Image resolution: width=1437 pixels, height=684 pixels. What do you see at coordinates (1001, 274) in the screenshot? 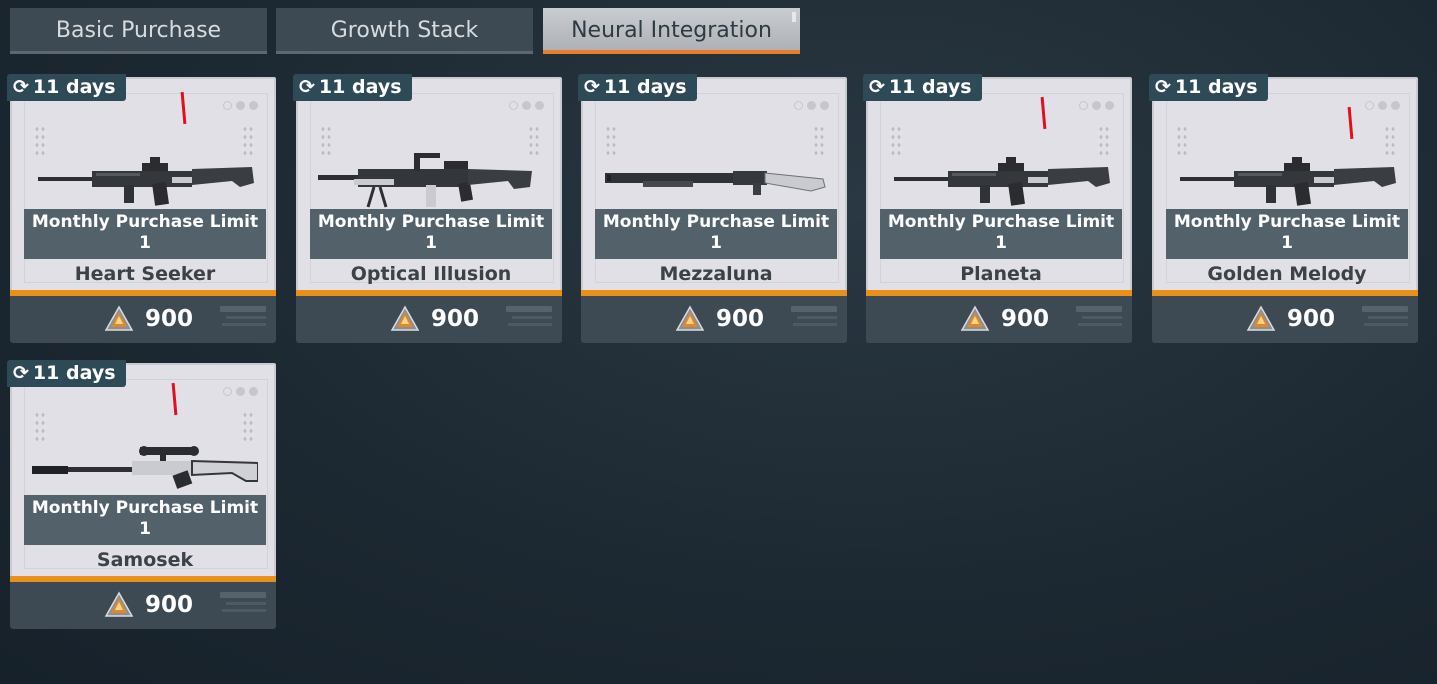
I see `item-name: Planeta` at bounding box center [1001, 274].